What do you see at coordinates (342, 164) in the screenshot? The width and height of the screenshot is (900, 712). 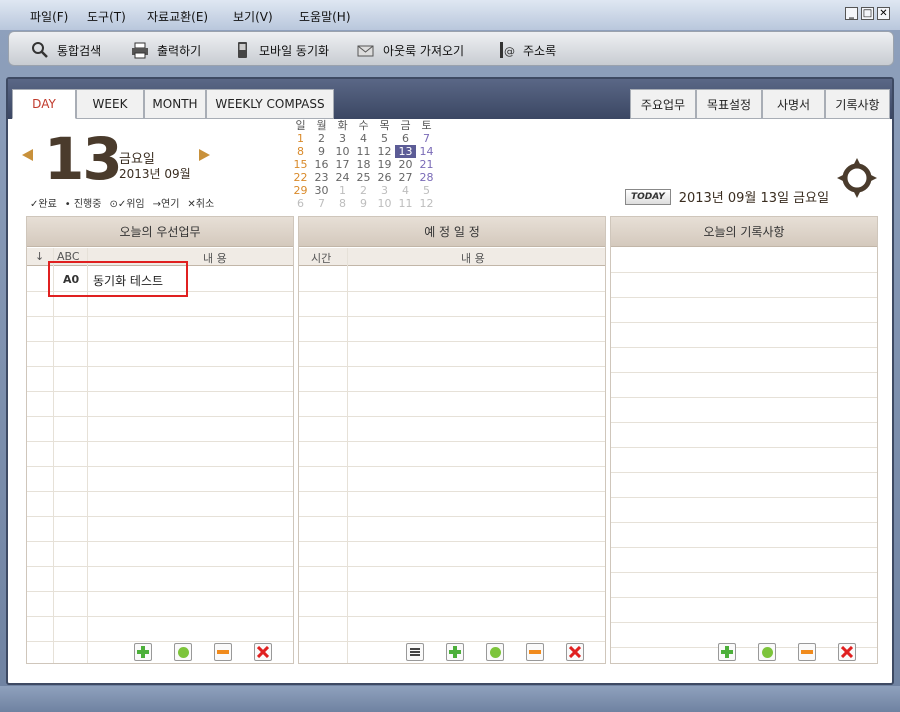 I see `mini-cal-day: 17` at bounding box center [342, 164].